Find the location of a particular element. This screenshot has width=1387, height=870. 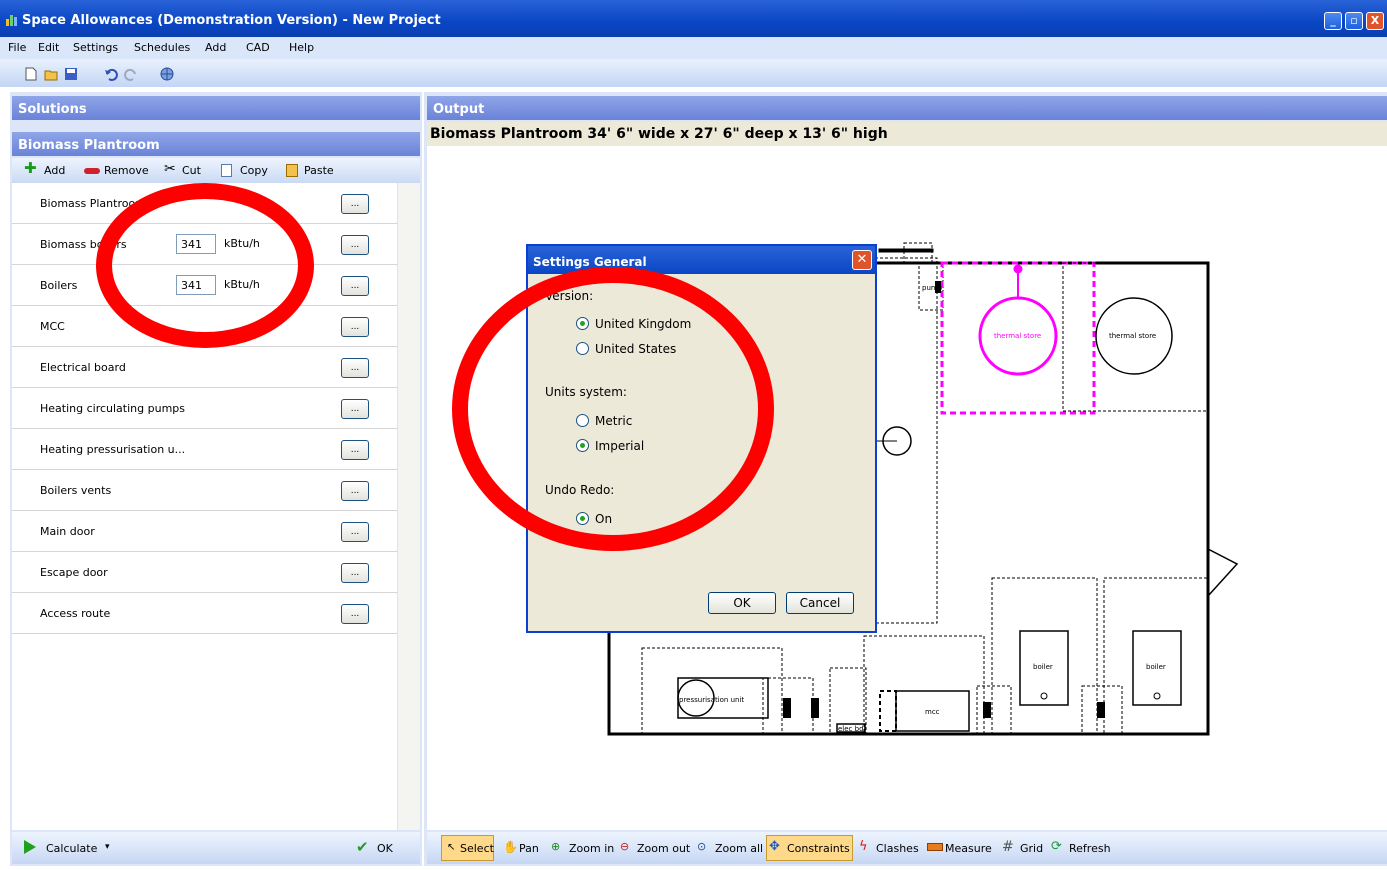

mcc-label: mcc is located at coordinates (932, 712).